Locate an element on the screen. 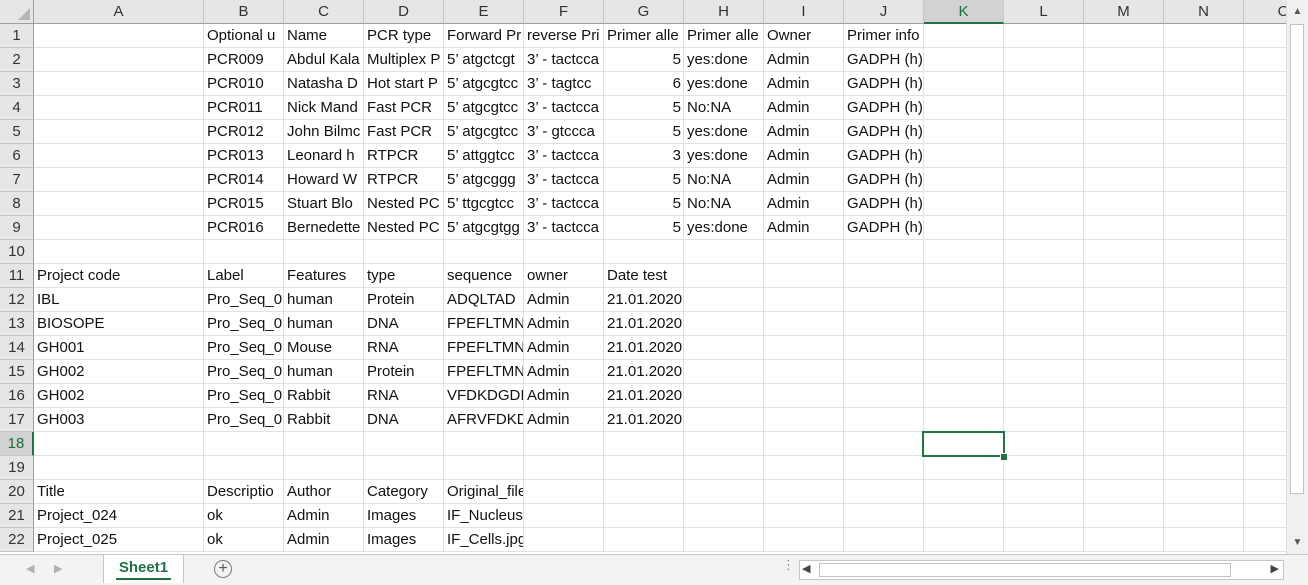 This screenshot has width=1308, height=585. cell-b9: PCR016 is located at coordinates (244, 228).